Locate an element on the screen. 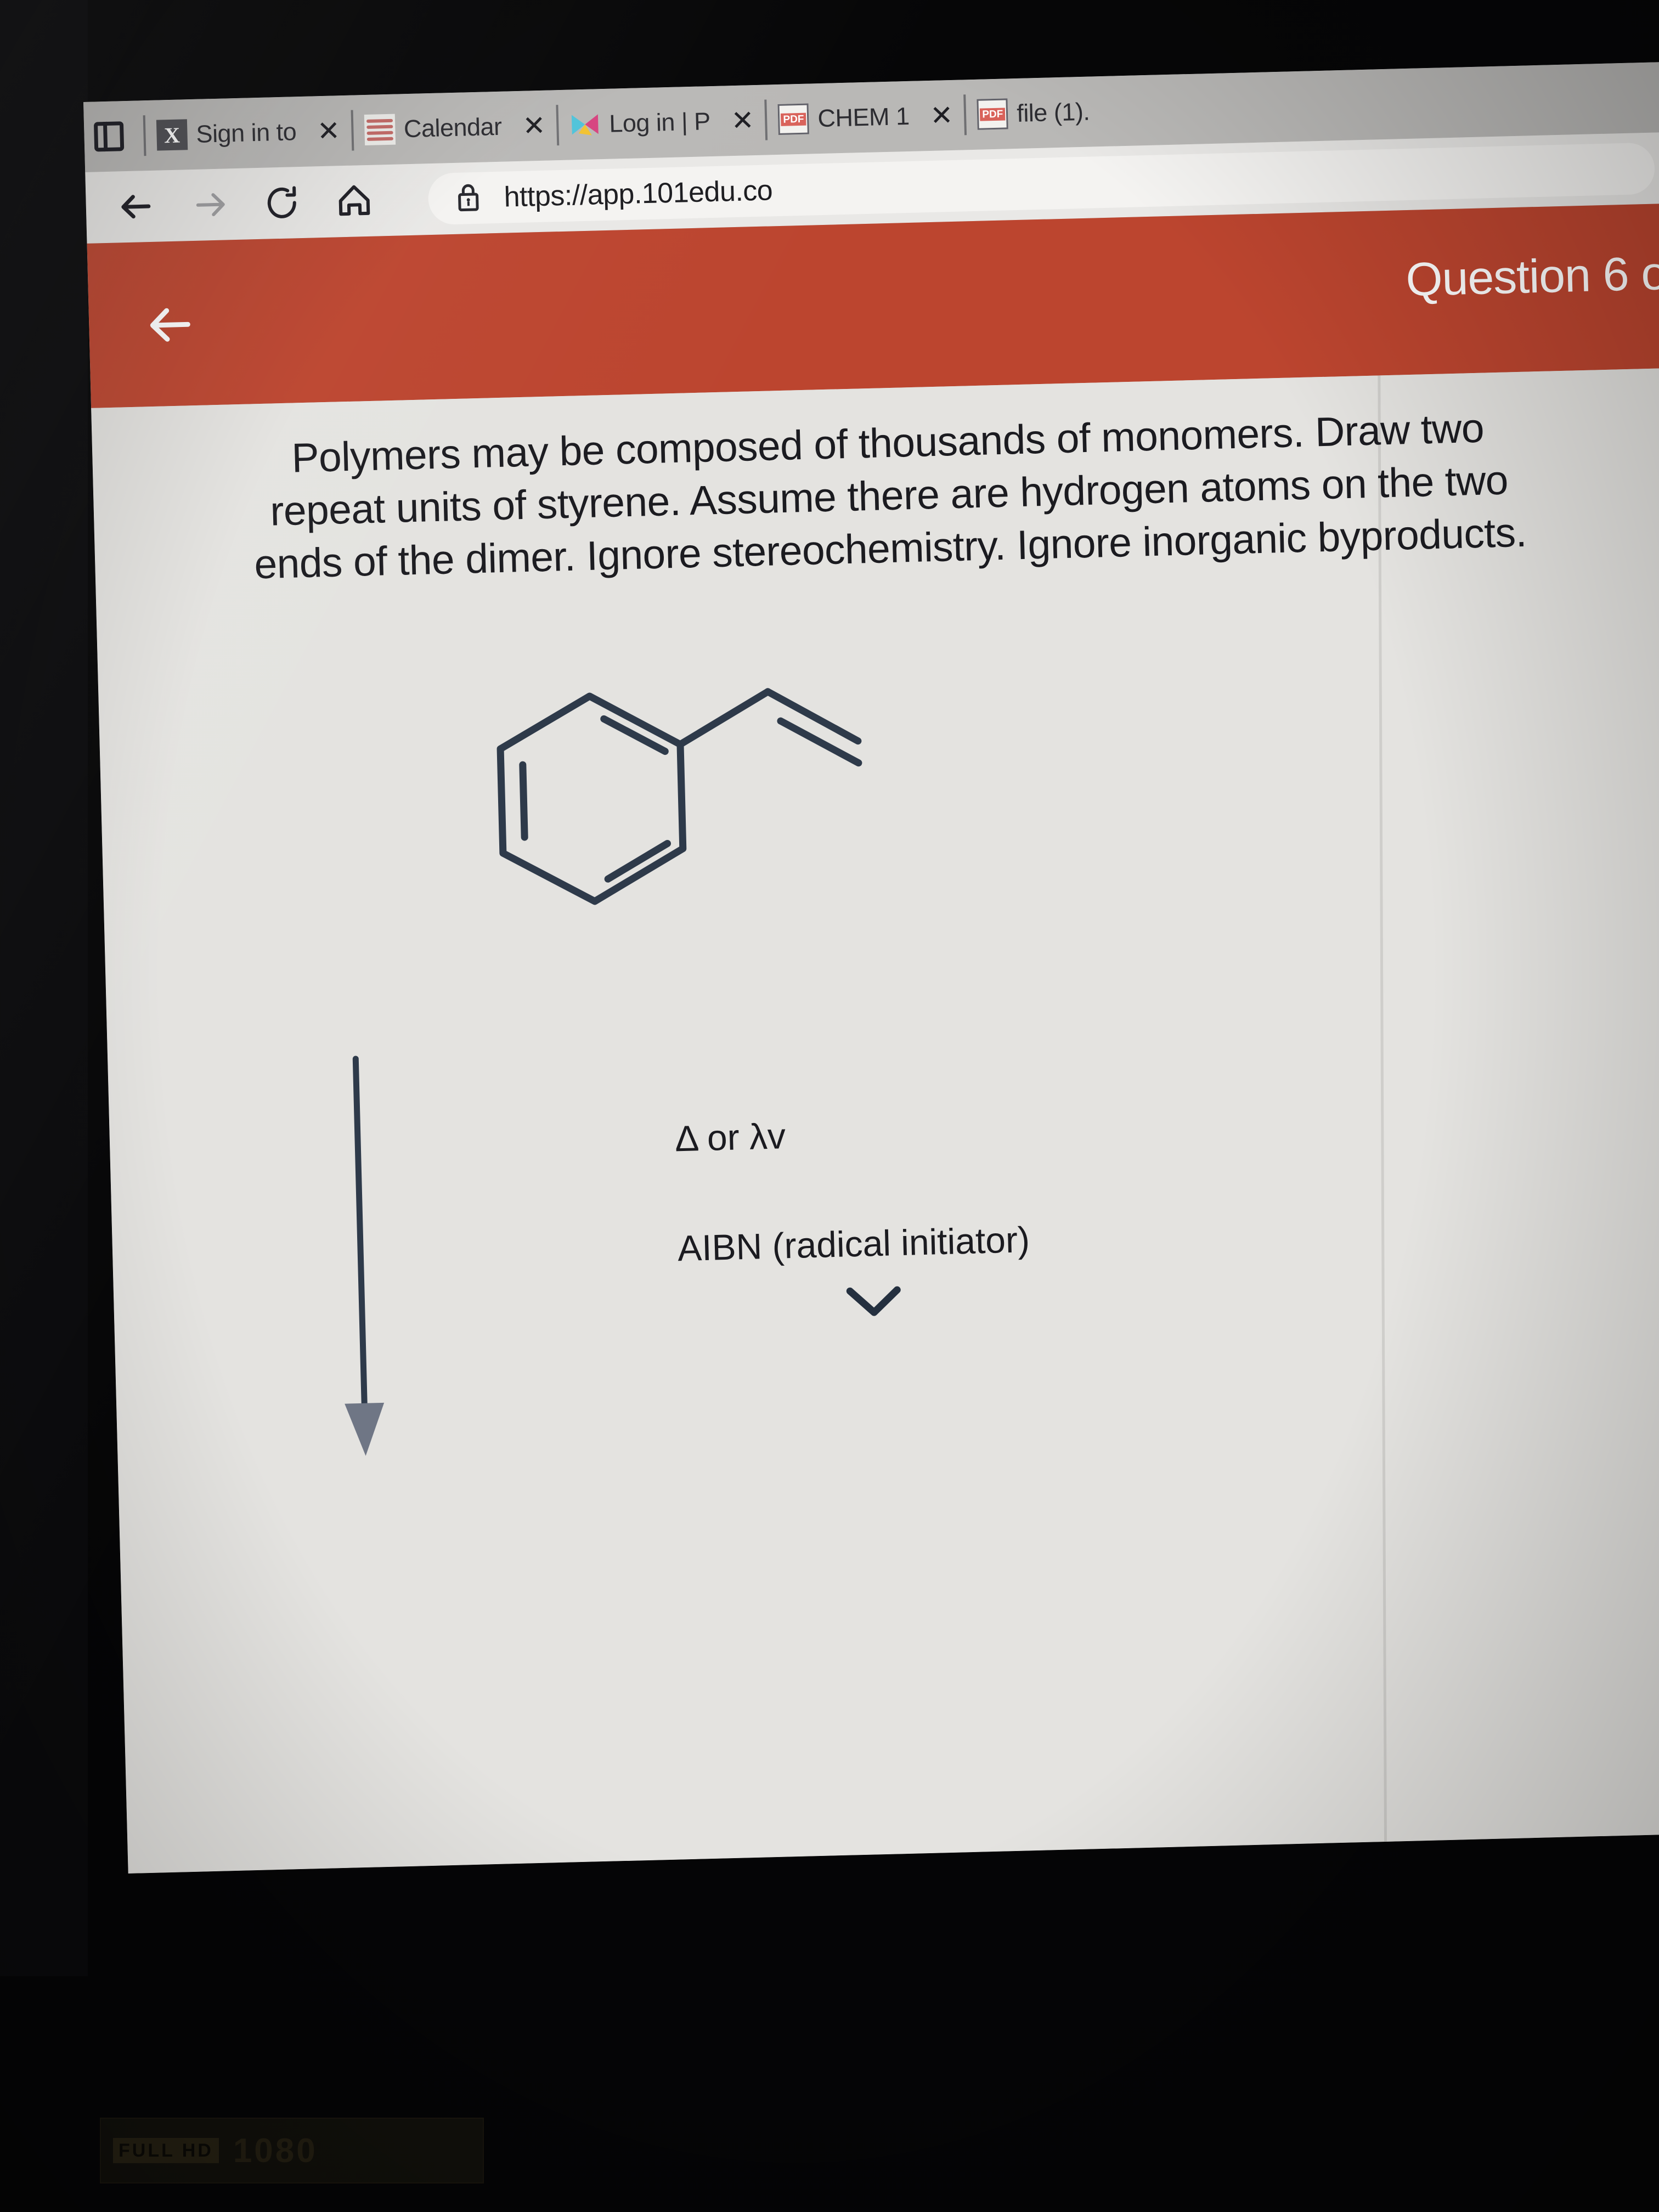  tab-title: CHEM 1 is located at coordinates (864, 117).